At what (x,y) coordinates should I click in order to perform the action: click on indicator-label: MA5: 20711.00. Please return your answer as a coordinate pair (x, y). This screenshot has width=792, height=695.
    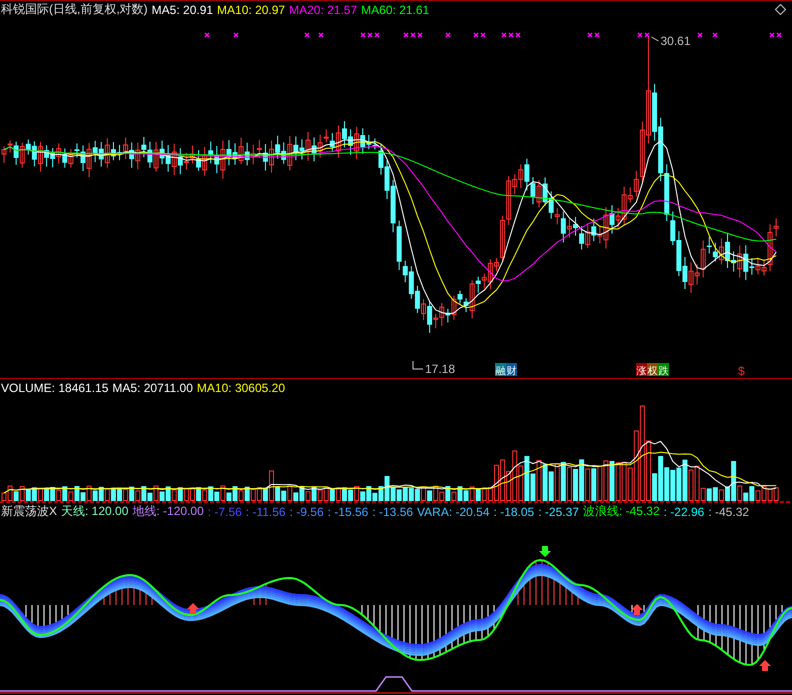
    Looking at the image, I should click on (152, 387).